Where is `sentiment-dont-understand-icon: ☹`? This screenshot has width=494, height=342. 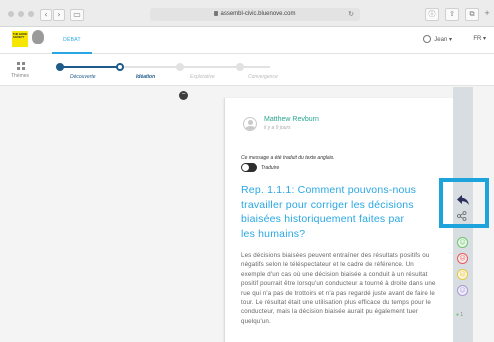
sentiment-dont-understand-icon: ☹ is located at coordinates (462, 274).